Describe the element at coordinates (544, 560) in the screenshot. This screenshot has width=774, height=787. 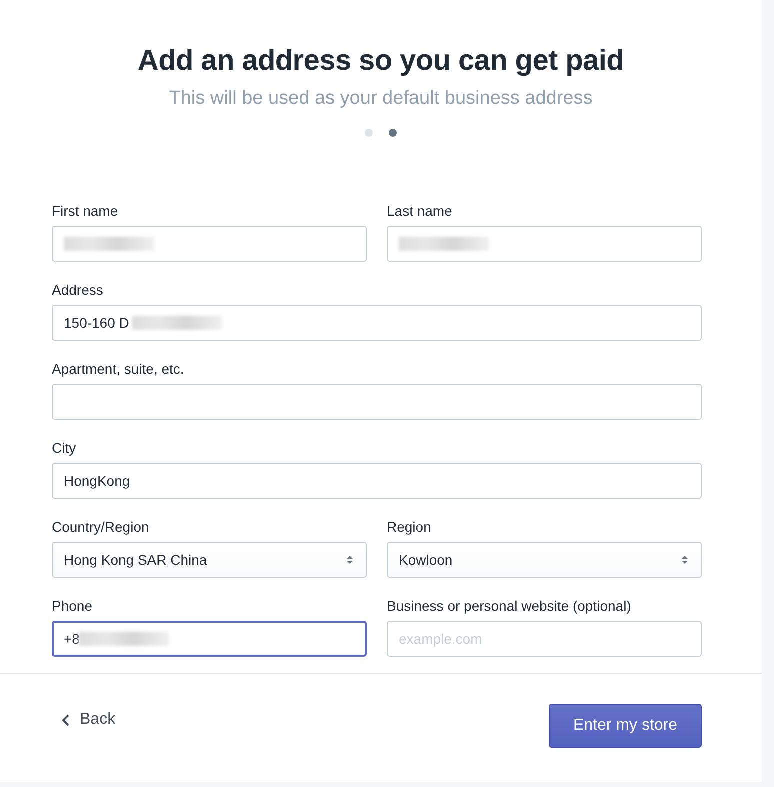
I see `select-field: Kowloon` at that location.